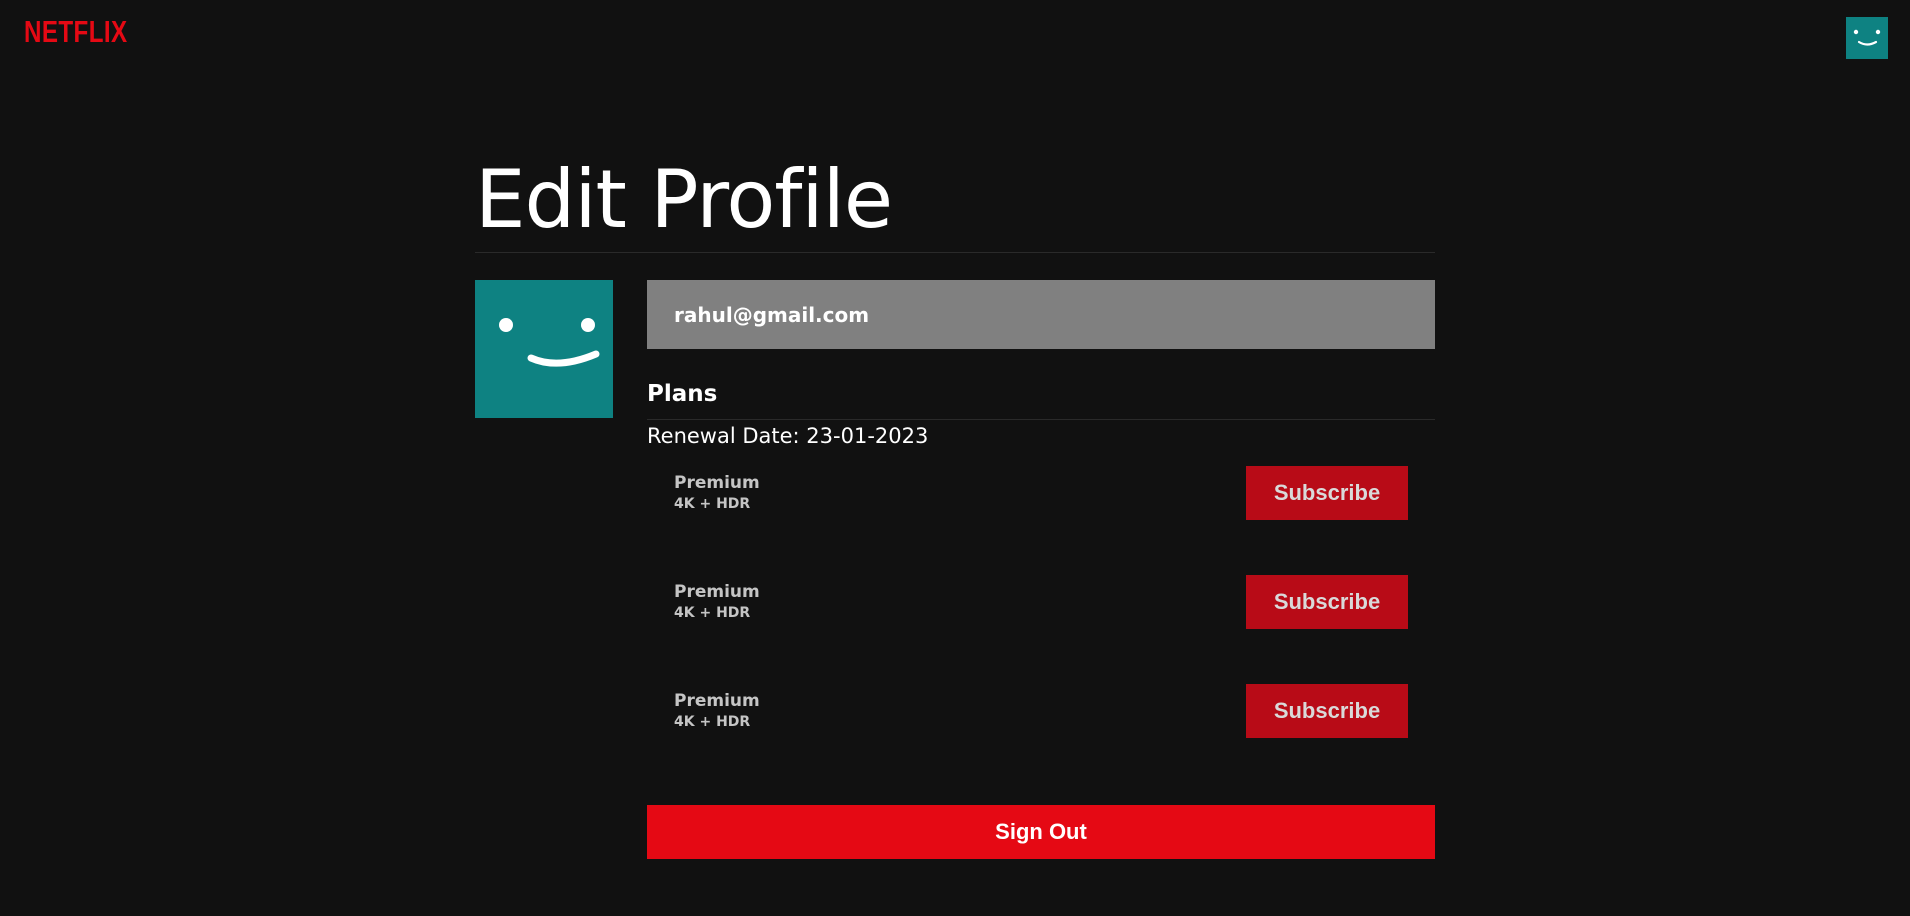  I want to click on profile-avatar, so click(544, 349).